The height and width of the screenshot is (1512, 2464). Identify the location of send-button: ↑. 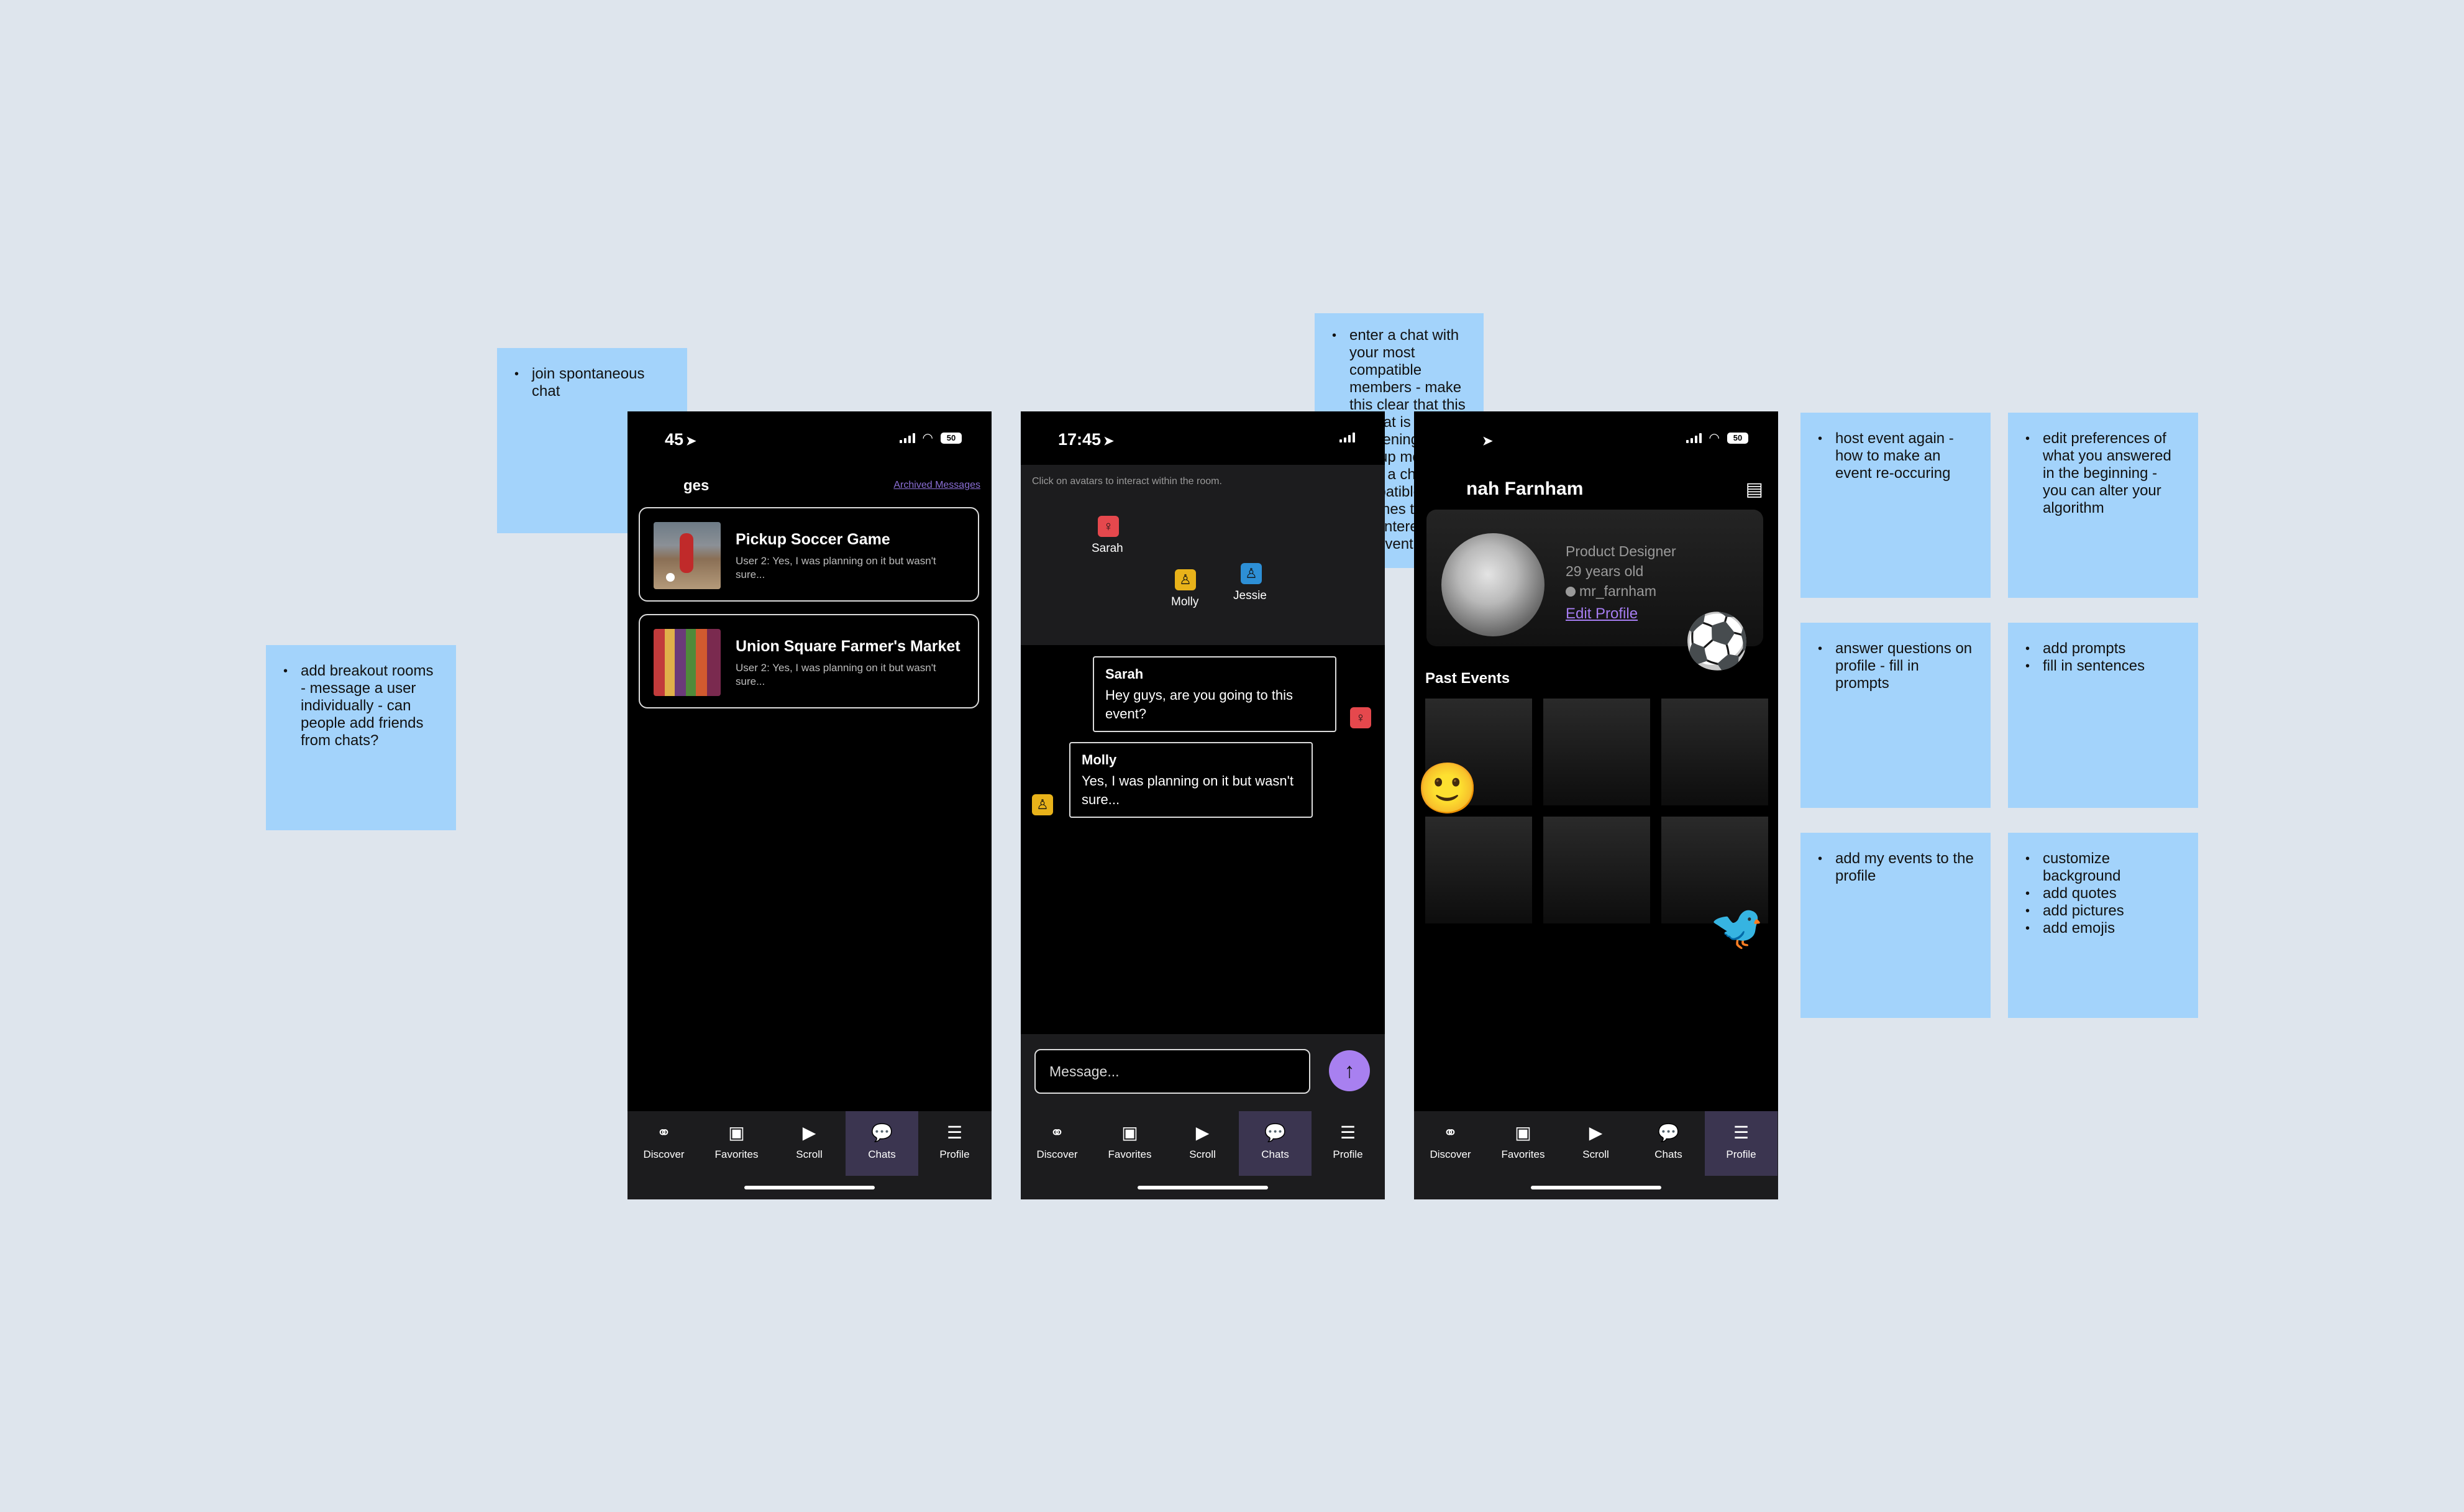
(1349, 1070).